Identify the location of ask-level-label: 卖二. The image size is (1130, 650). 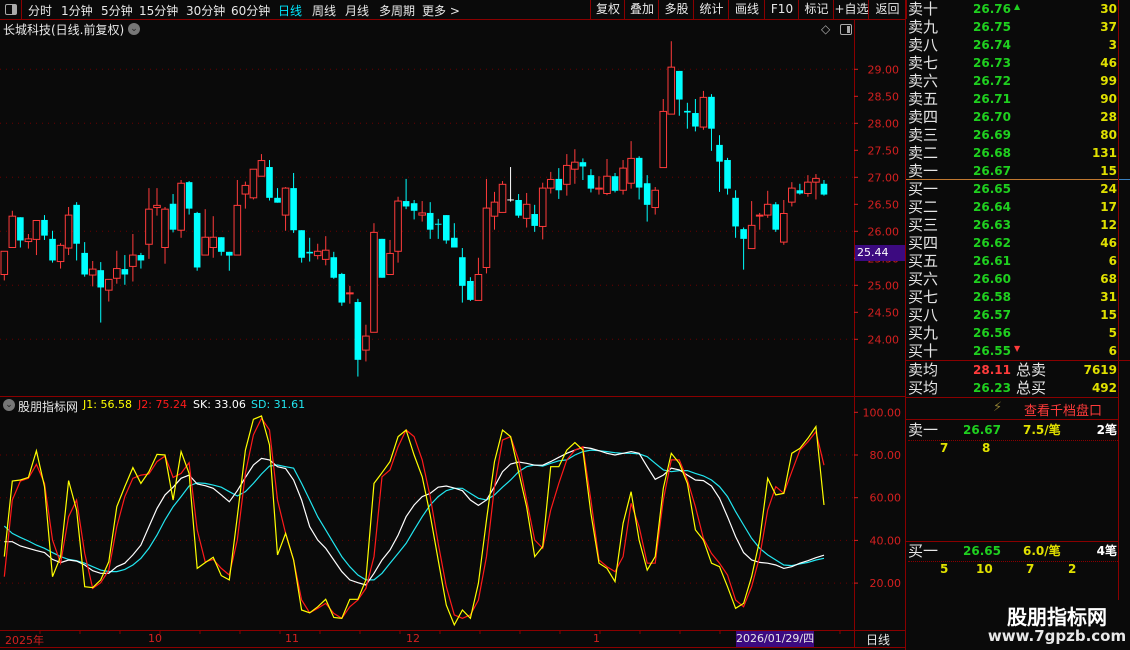
(923, 153).